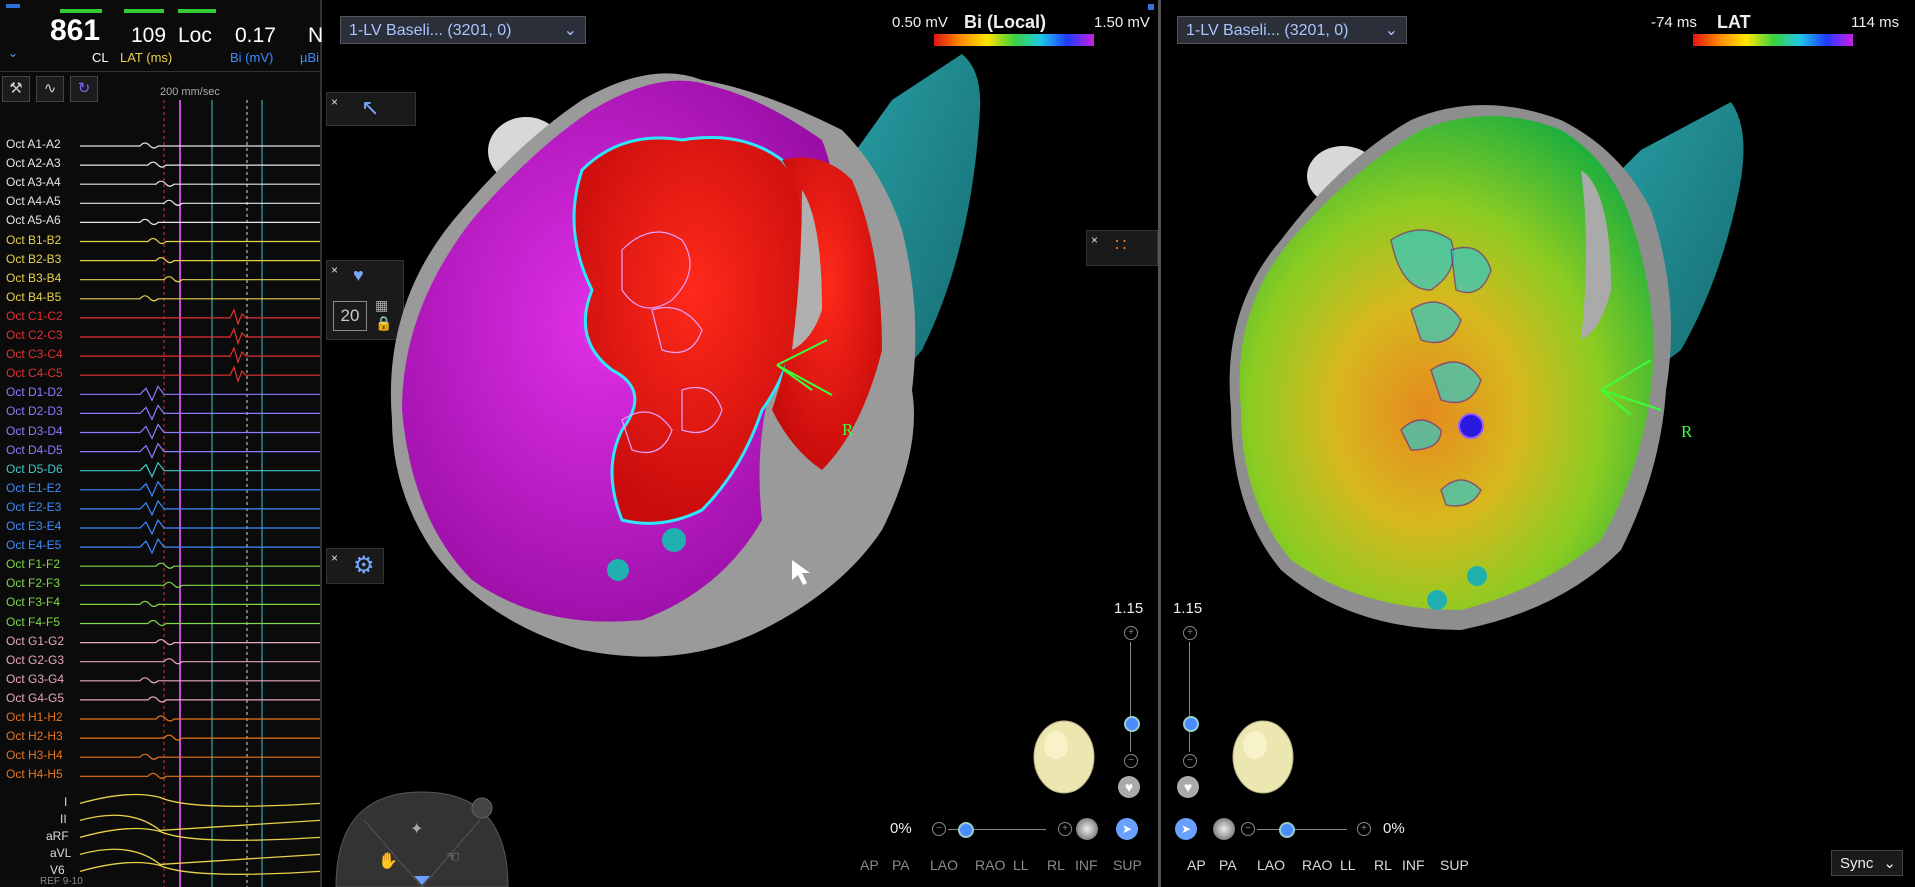 This screenshot has width=1915, height=887. Describe the element at coordinates (13, 53) in the screenshot. I see `chevron-down-icon: ⌄` at that location.